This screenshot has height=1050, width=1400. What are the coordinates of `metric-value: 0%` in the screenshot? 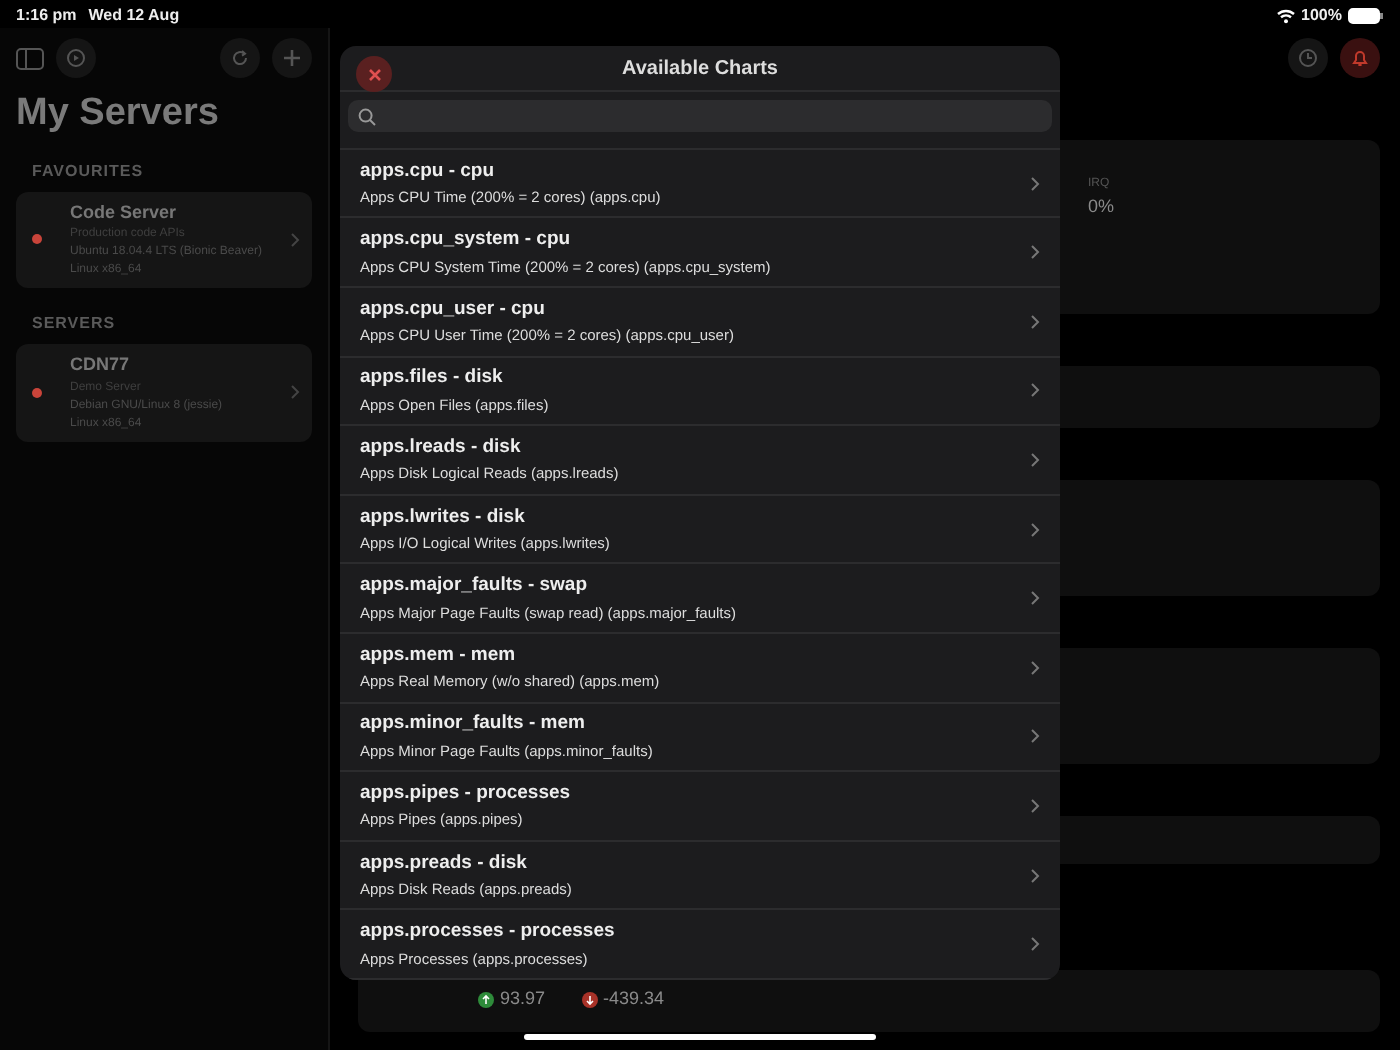 It's located at (1102, 207).